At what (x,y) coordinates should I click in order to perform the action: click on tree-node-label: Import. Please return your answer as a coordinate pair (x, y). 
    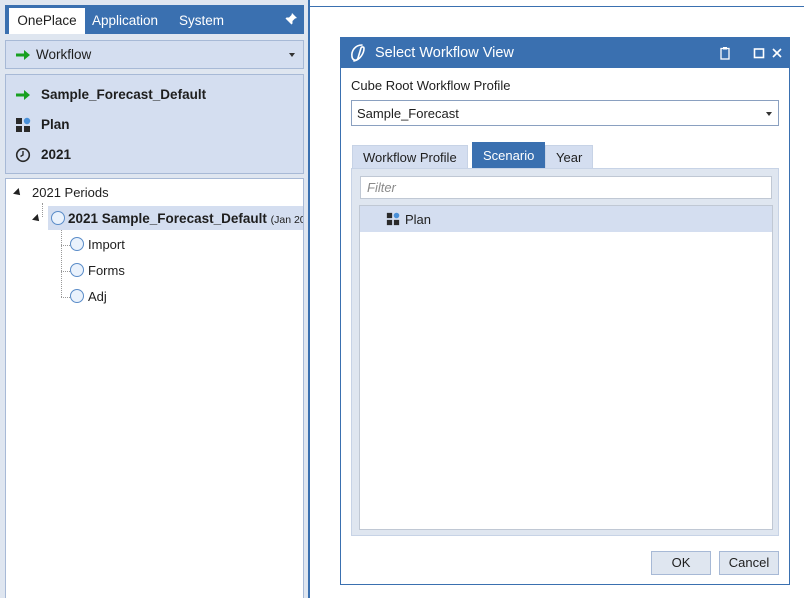
    Looking at the image, I should click on (106, 244).